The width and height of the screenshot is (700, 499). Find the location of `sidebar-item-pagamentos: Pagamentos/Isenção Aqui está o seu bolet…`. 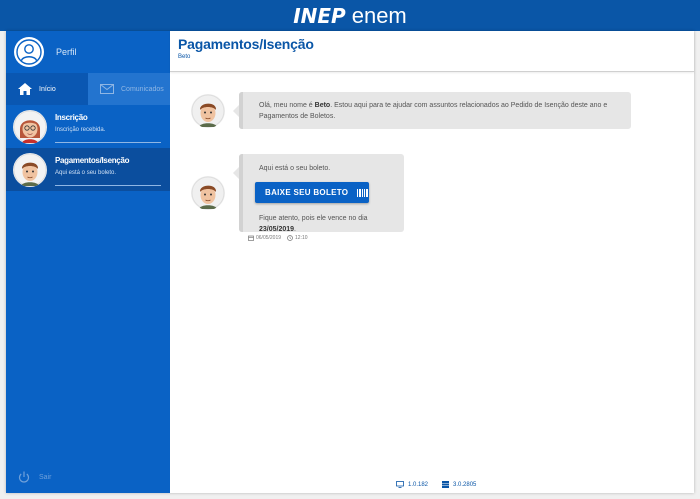

sidebar-item-pagamentos: Pagamentos/Isenção Aqui está o seu bolet… is located at coordinates (88, 169).